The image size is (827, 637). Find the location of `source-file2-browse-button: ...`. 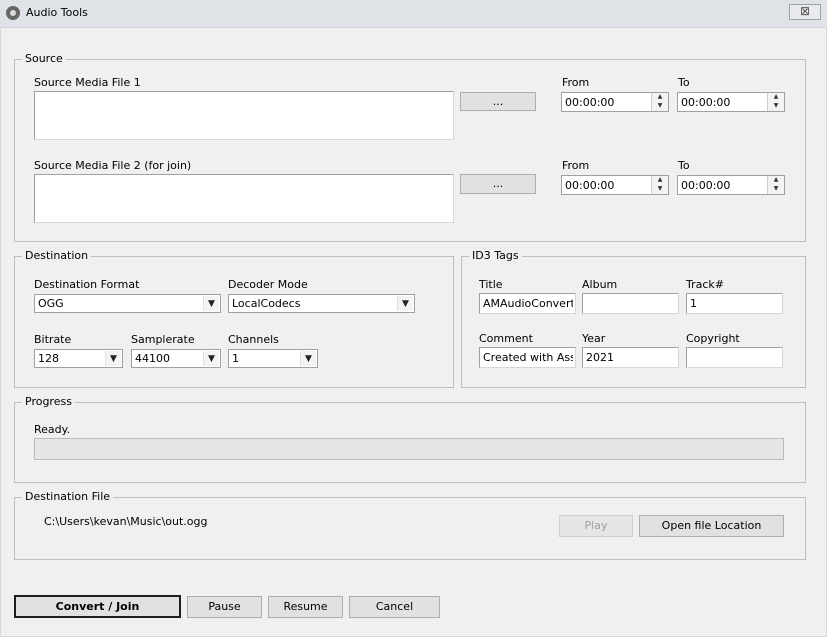

source-file2-browse-button: ... is located at coordinates (498, 184).